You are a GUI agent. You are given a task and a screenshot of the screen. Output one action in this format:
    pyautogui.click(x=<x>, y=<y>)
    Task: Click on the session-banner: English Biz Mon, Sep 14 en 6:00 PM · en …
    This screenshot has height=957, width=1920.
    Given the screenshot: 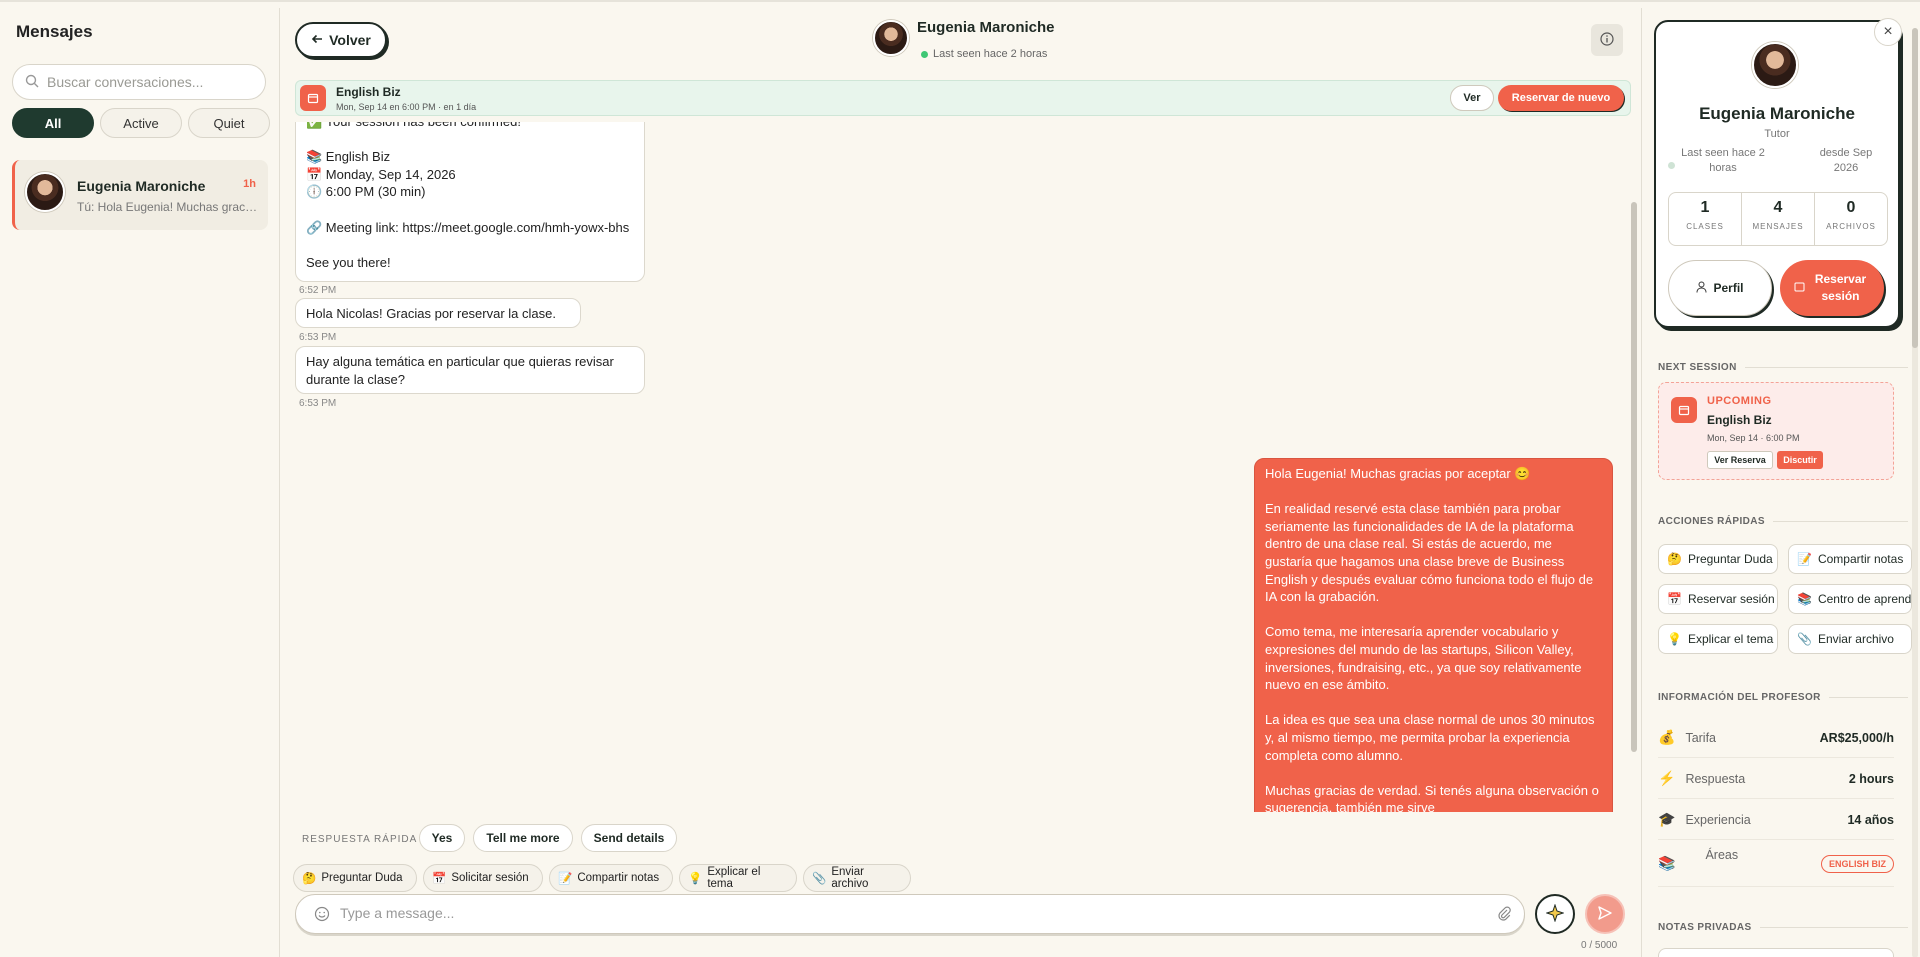 What is the action you would take?
    pyautogui.click(x=963, y=98)
    